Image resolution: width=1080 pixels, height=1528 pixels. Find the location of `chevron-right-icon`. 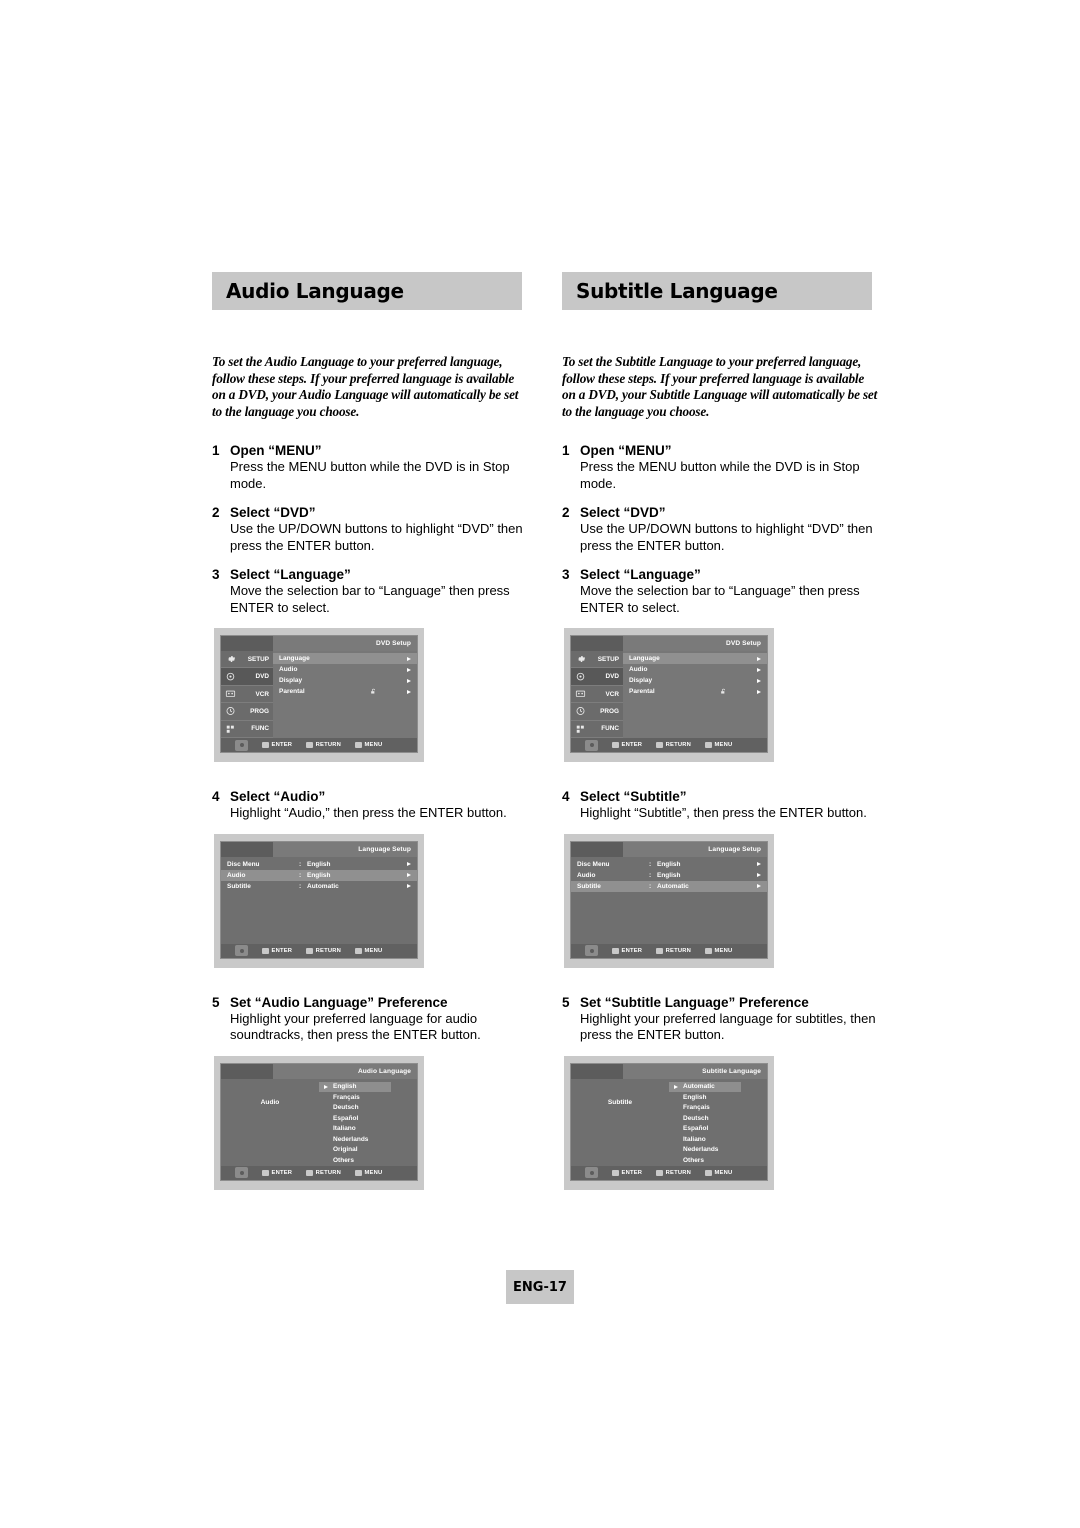

chevron-right-icon is located at coordinates (409, 875).